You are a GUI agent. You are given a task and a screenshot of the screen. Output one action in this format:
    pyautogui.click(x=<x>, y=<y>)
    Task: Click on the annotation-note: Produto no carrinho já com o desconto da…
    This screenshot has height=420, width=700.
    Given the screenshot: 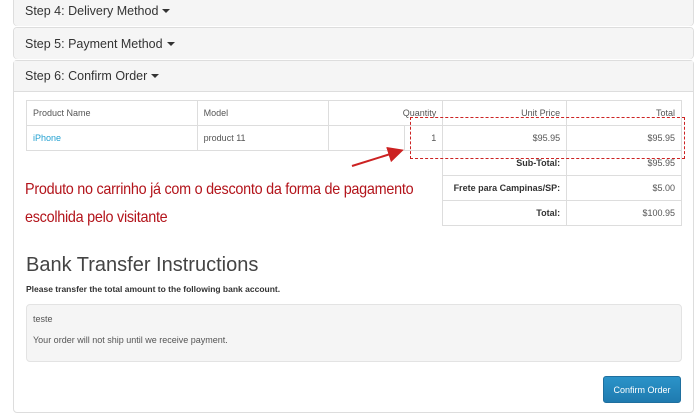 What is the action you would take?
    pyautogui.click(x=219, y=204)
    